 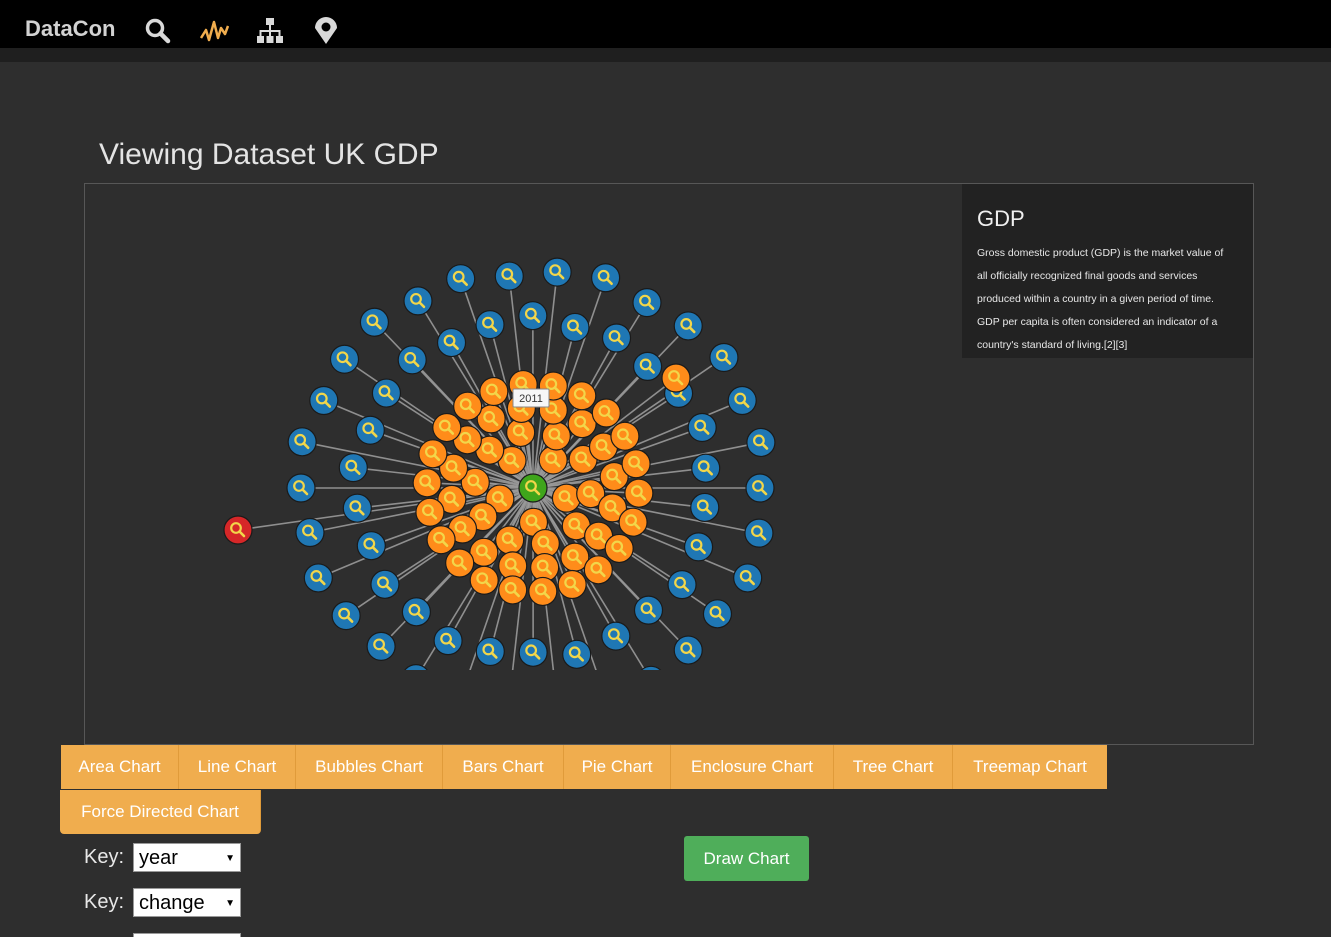 What do you see at coordinates (158, 31) in the screenshot?
I see `search-icon` at bounding box center [158, 31].